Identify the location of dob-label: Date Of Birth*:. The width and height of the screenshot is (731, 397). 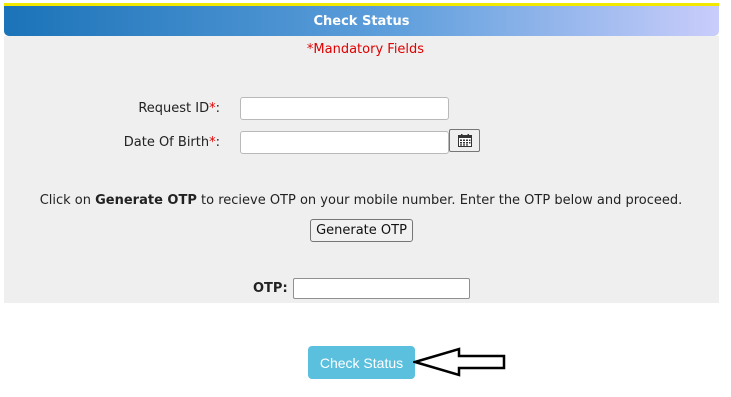
(171, 142).